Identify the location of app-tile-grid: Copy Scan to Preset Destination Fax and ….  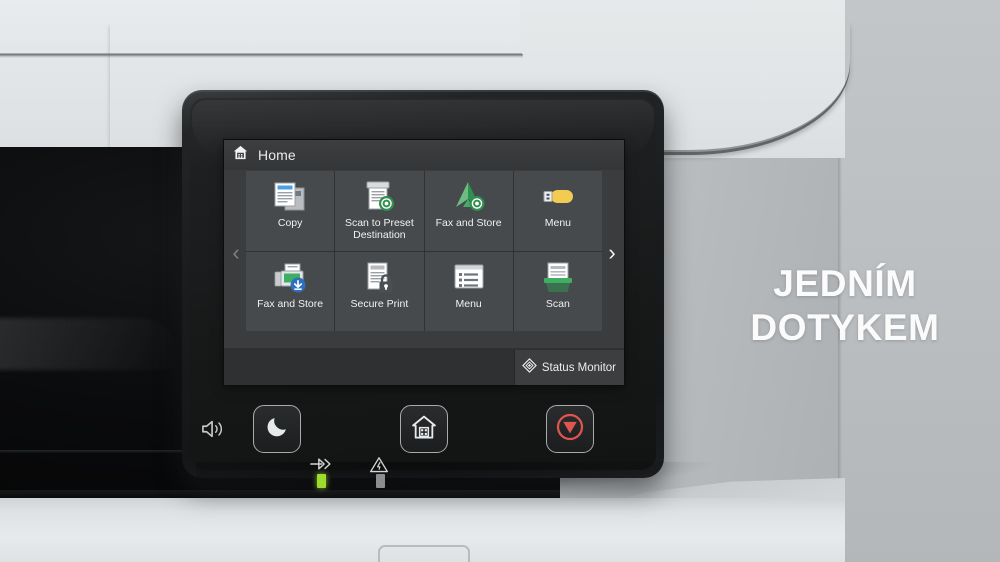
(424, 251).